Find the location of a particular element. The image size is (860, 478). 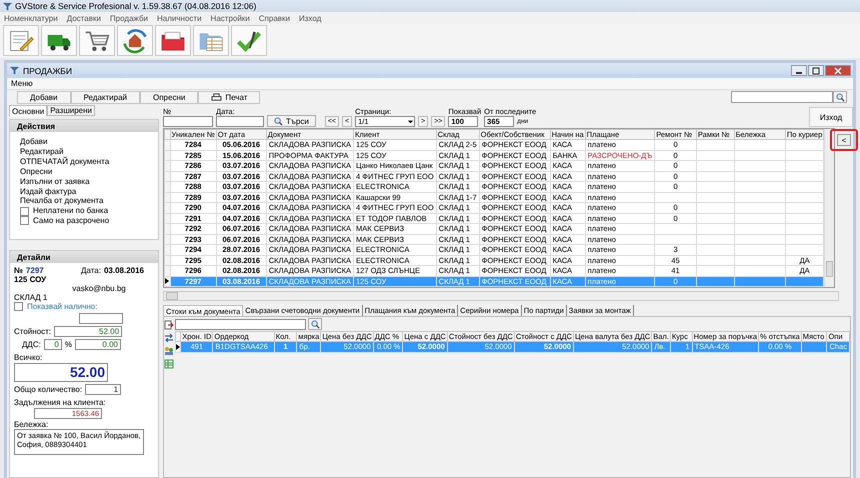

section-header: Действия is located at coordinates (84, 126).